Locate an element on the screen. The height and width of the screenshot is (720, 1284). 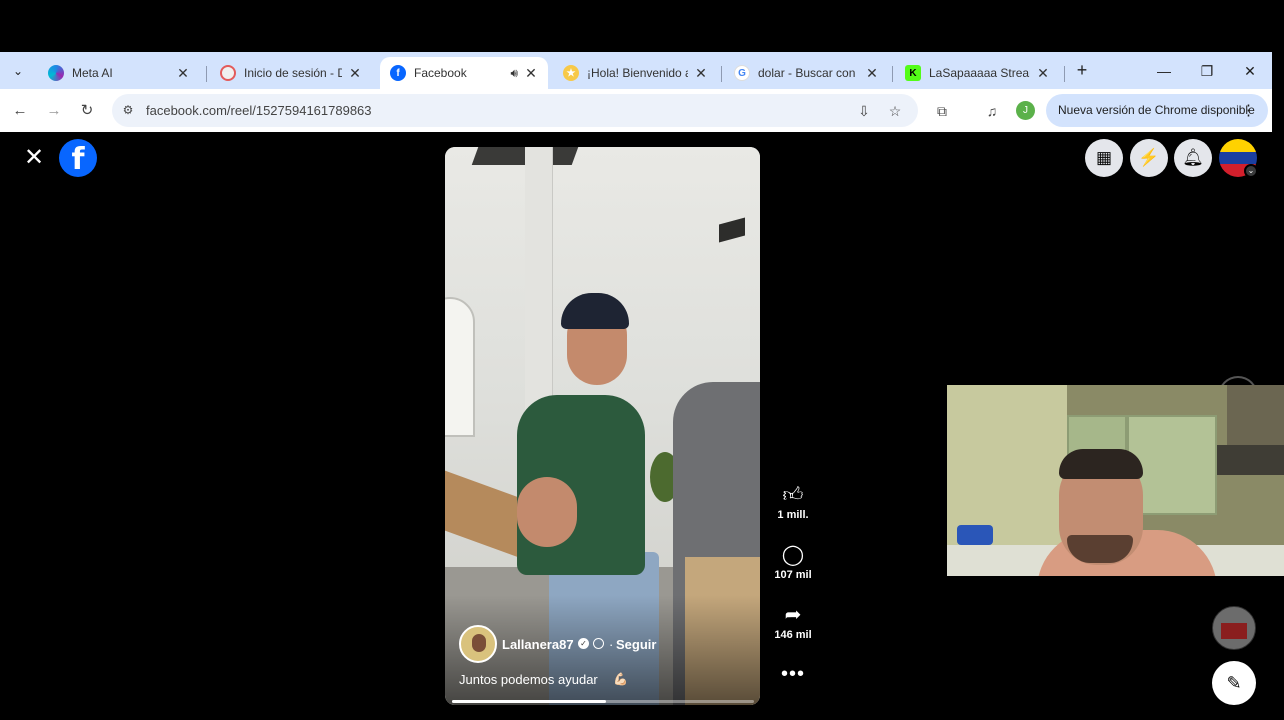
kebab-menu-icon: ⋮ is located at coordinates (1248, 110).